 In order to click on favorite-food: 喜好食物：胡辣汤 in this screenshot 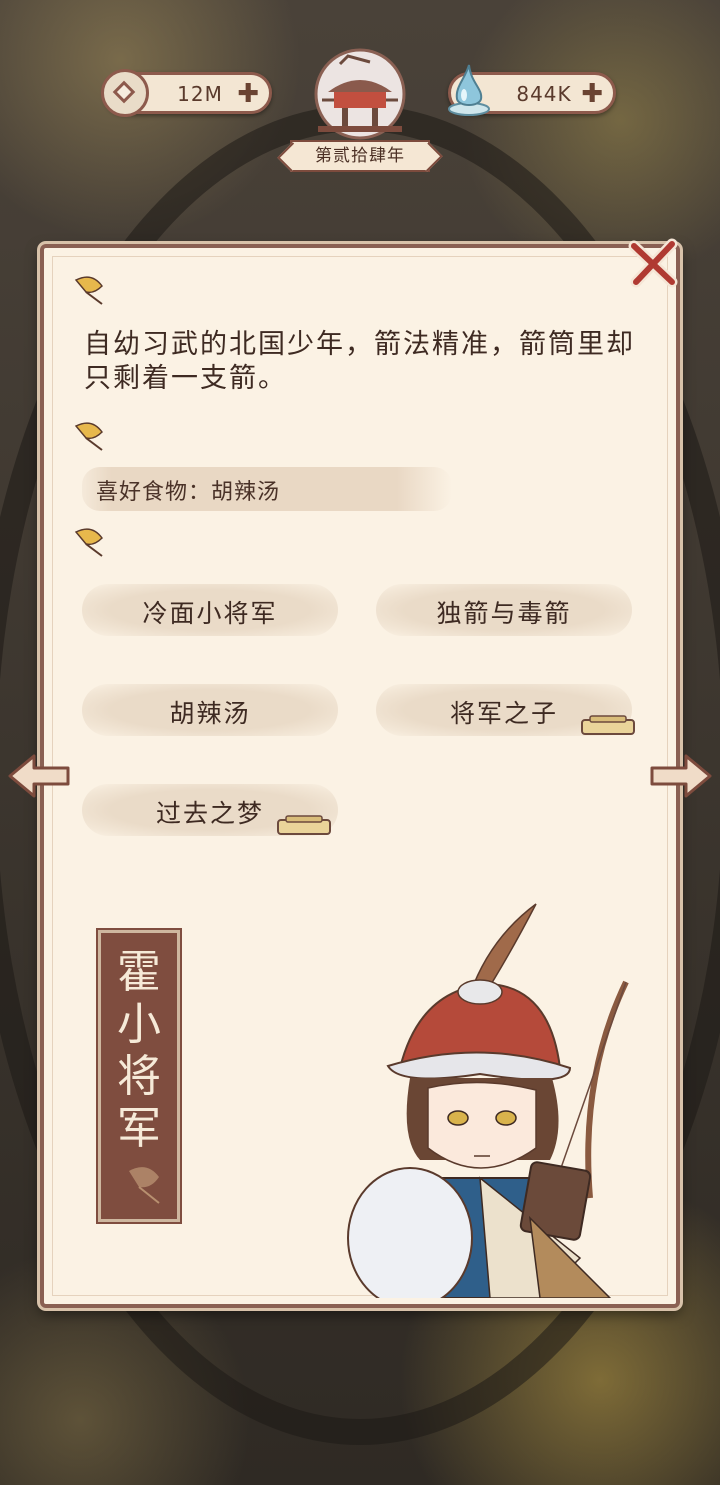, I will do `click(188, 492)`.